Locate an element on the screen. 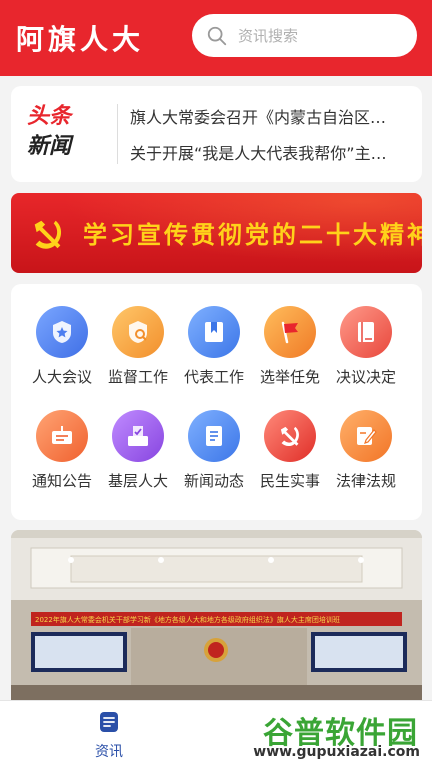  news-tab-icon is located at coordinates (109, 722).